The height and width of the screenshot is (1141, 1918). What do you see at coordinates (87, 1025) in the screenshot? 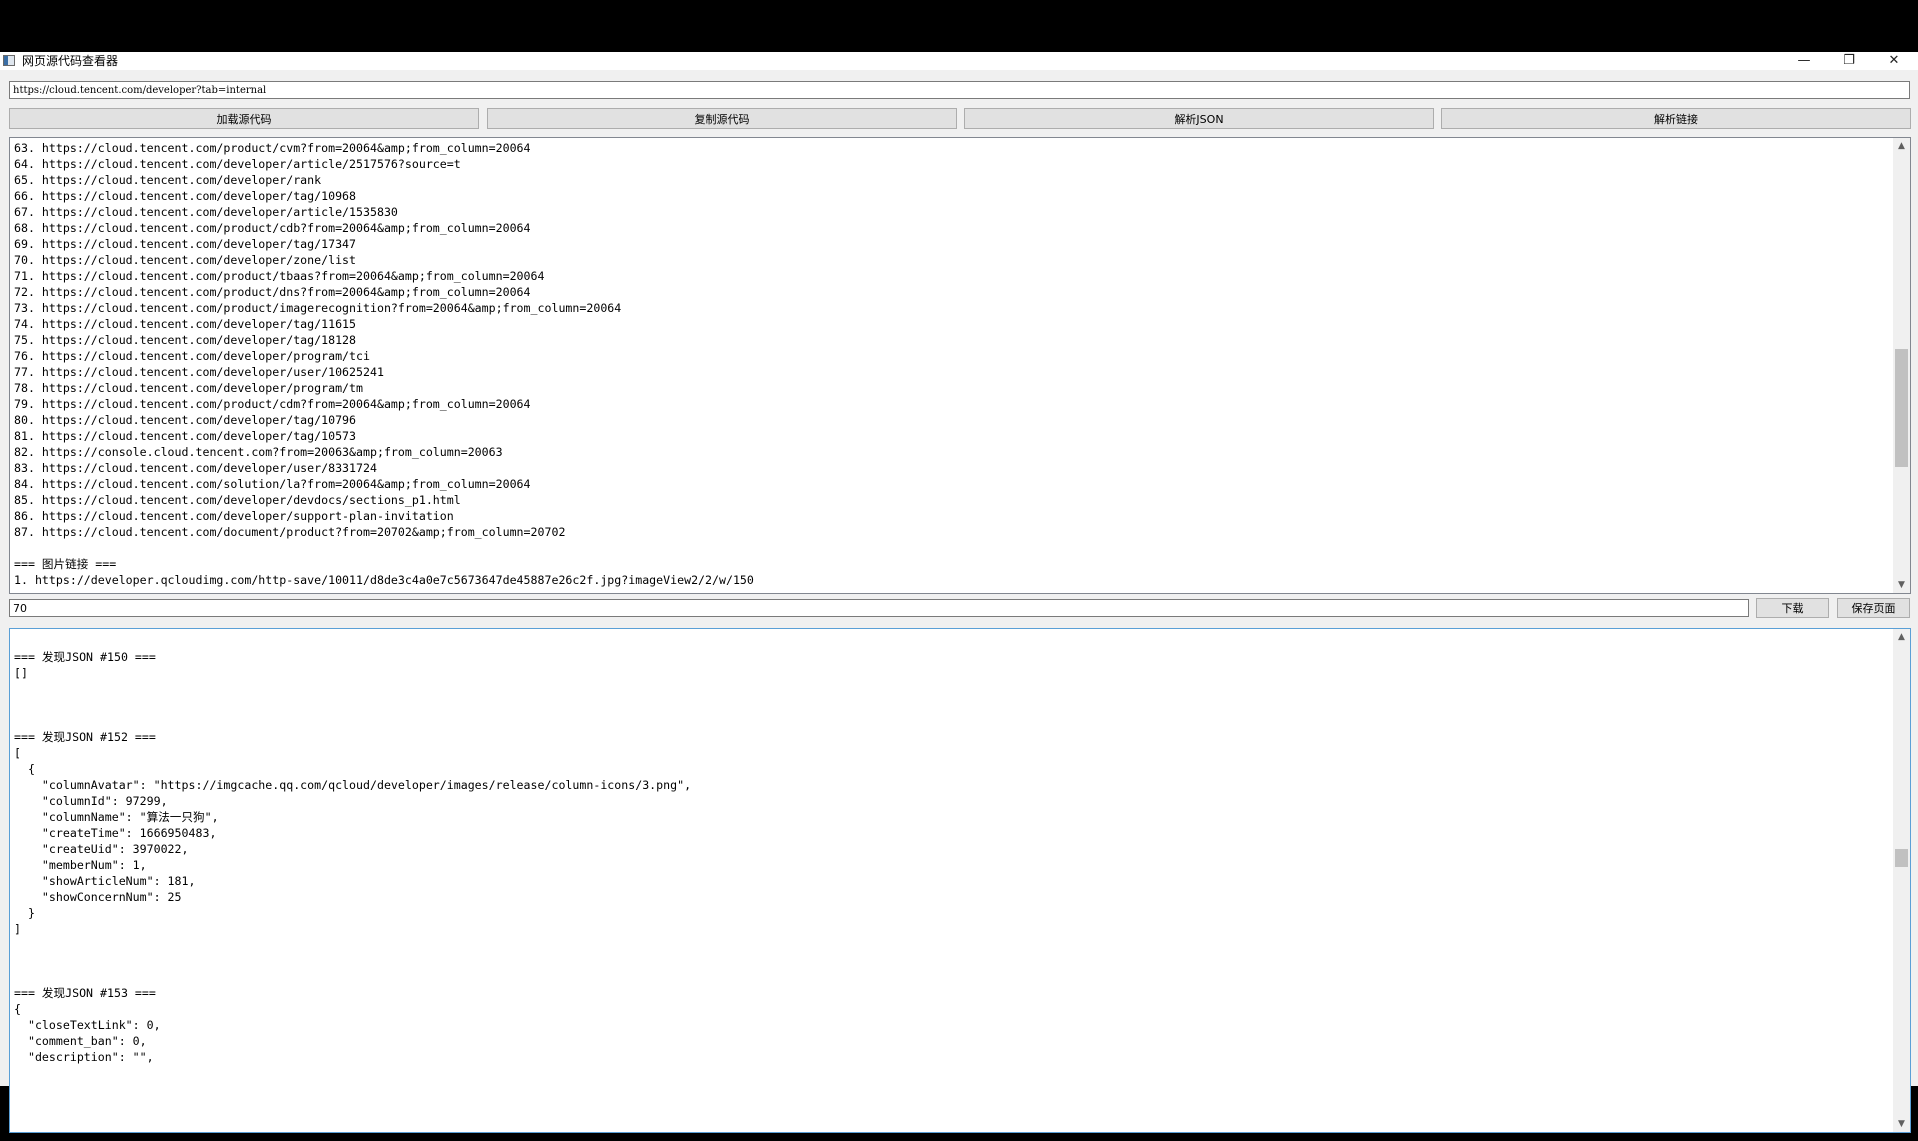
I see `text-line: "closeTextLink": 0,` at bounding box center [87, 1025].